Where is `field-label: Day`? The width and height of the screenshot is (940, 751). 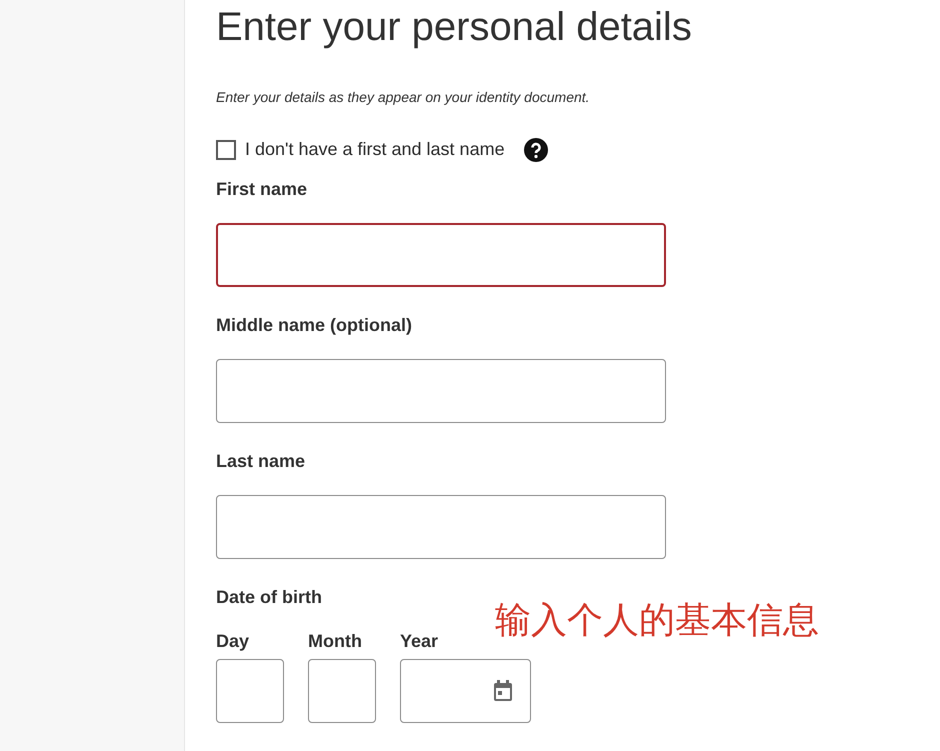 field-label: Day is located at coordinates (233, 641).